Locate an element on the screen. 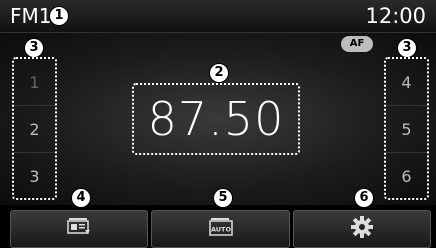  gear-icon is located at coordinates (362, 229).